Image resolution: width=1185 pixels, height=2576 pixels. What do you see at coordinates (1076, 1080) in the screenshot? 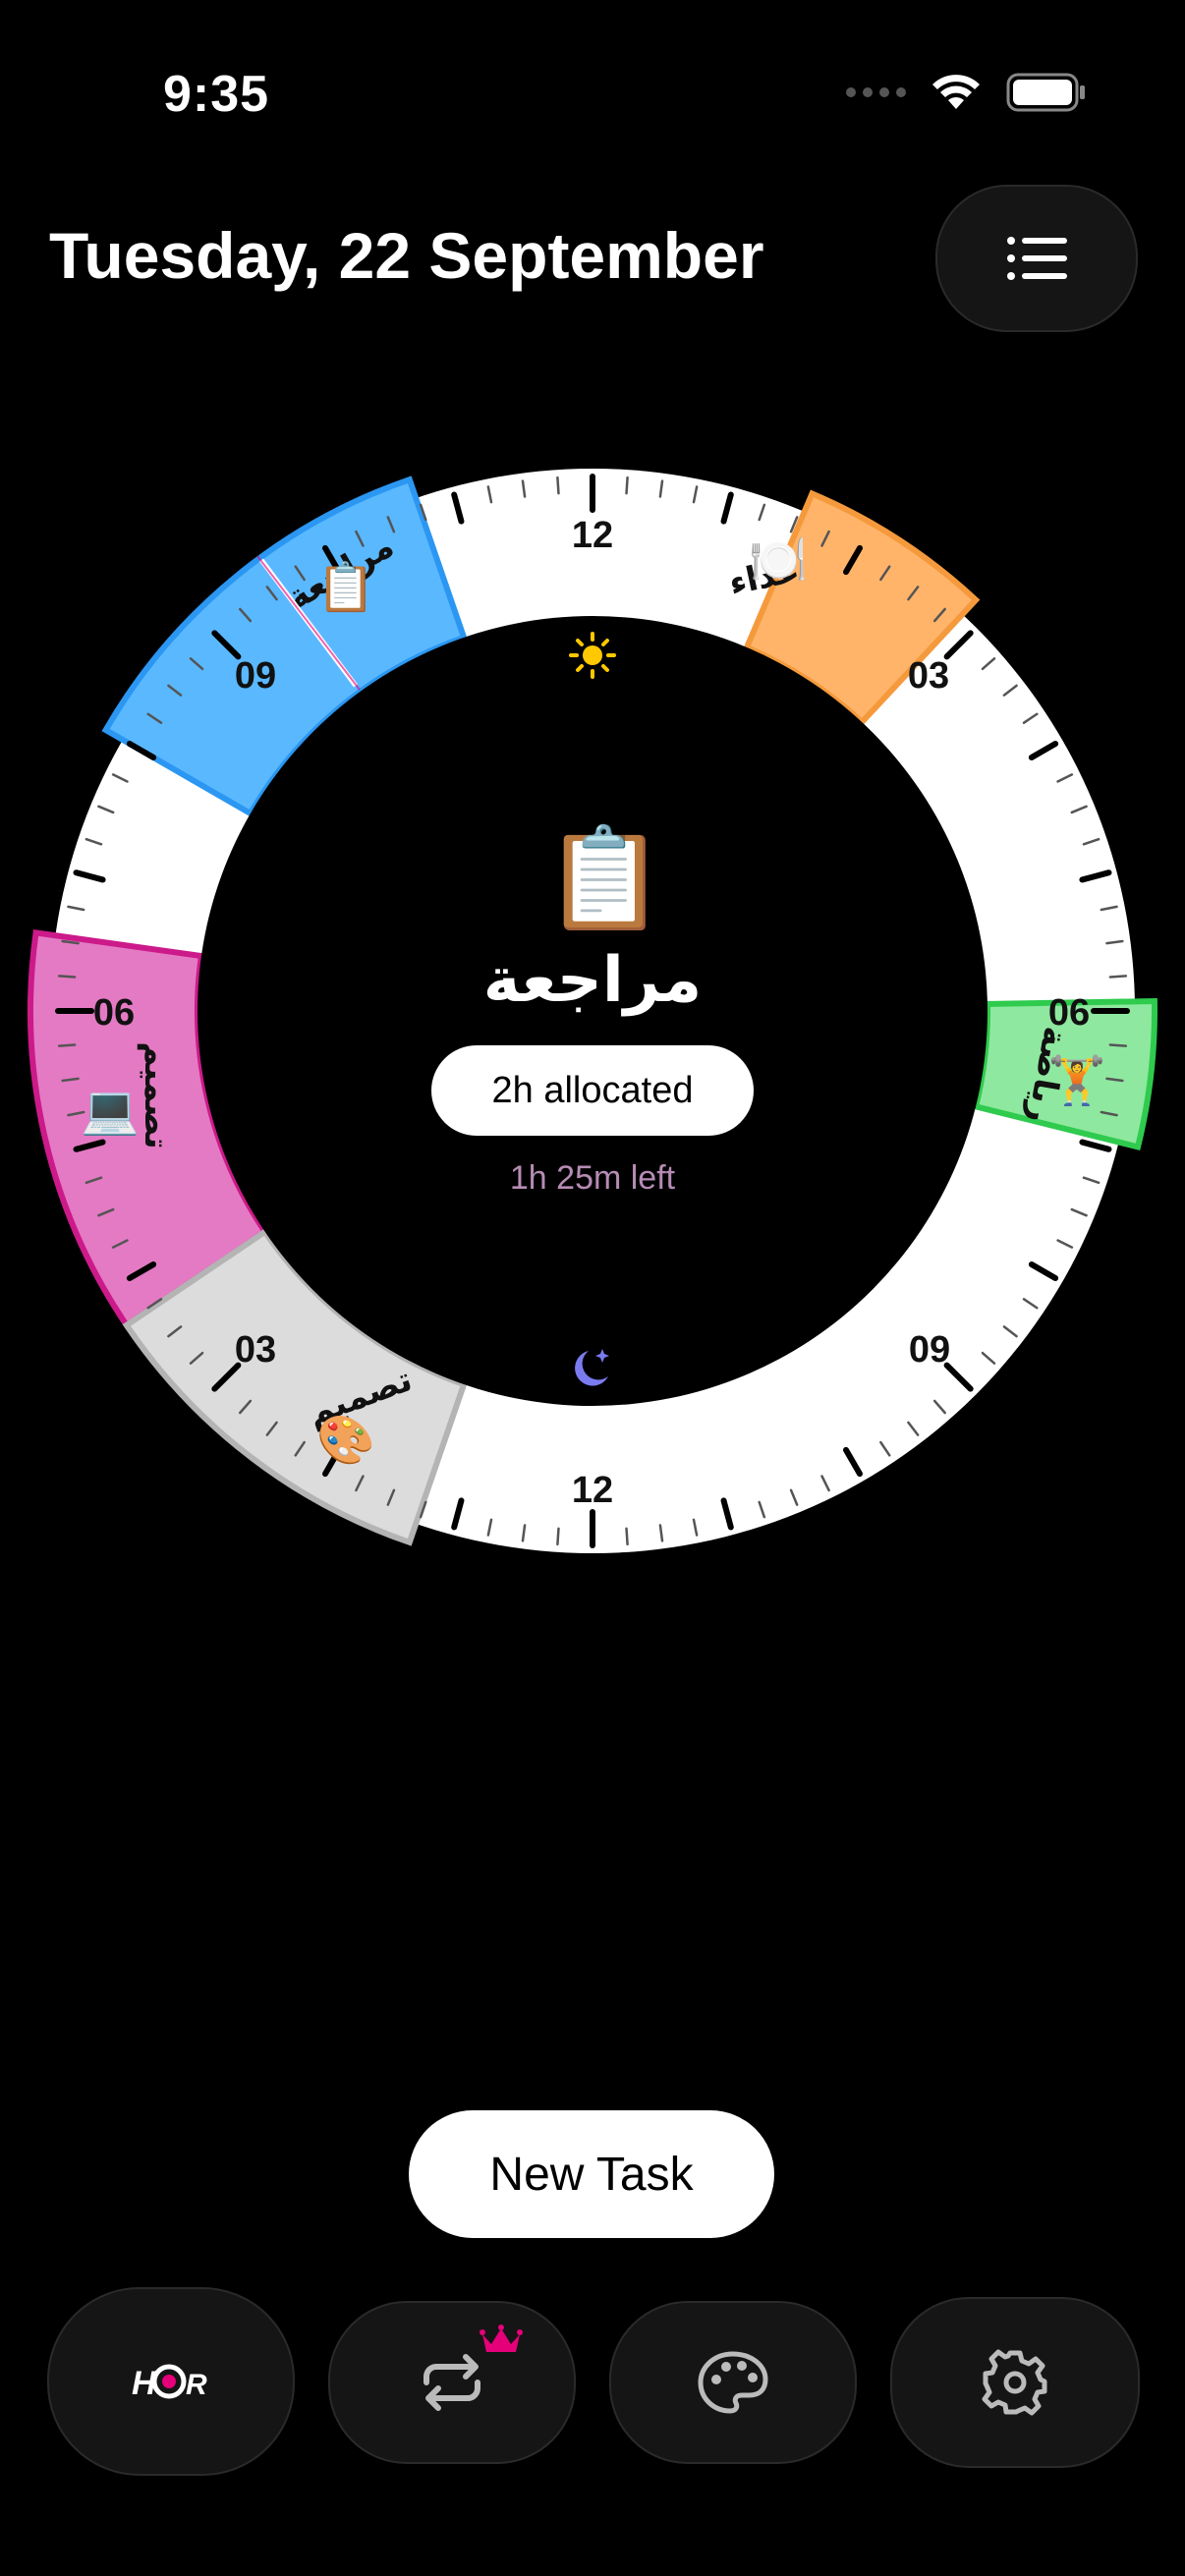
I see `task-segment-emoji: 🏋️` at bounding box center [1076, 1080].